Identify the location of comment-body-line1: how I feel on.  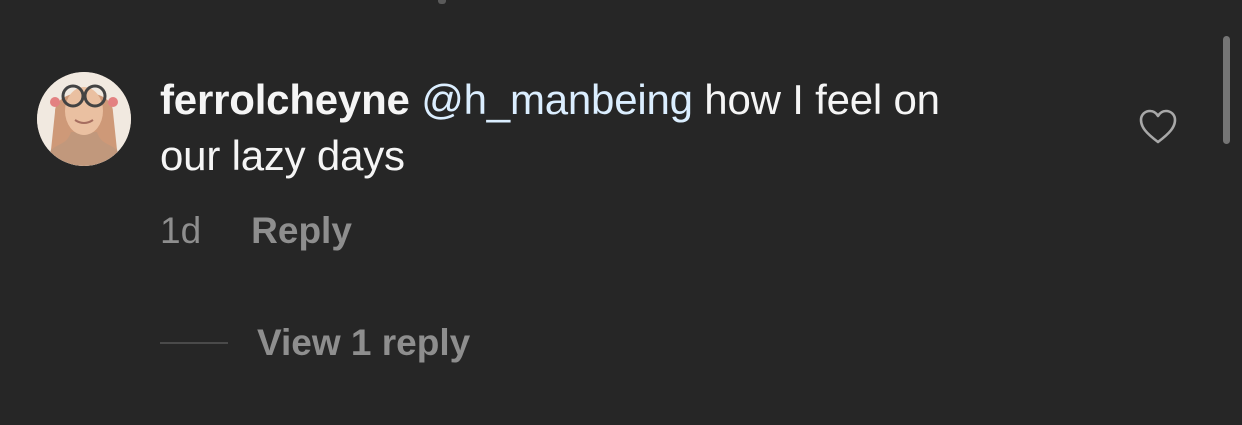
(816, 99).